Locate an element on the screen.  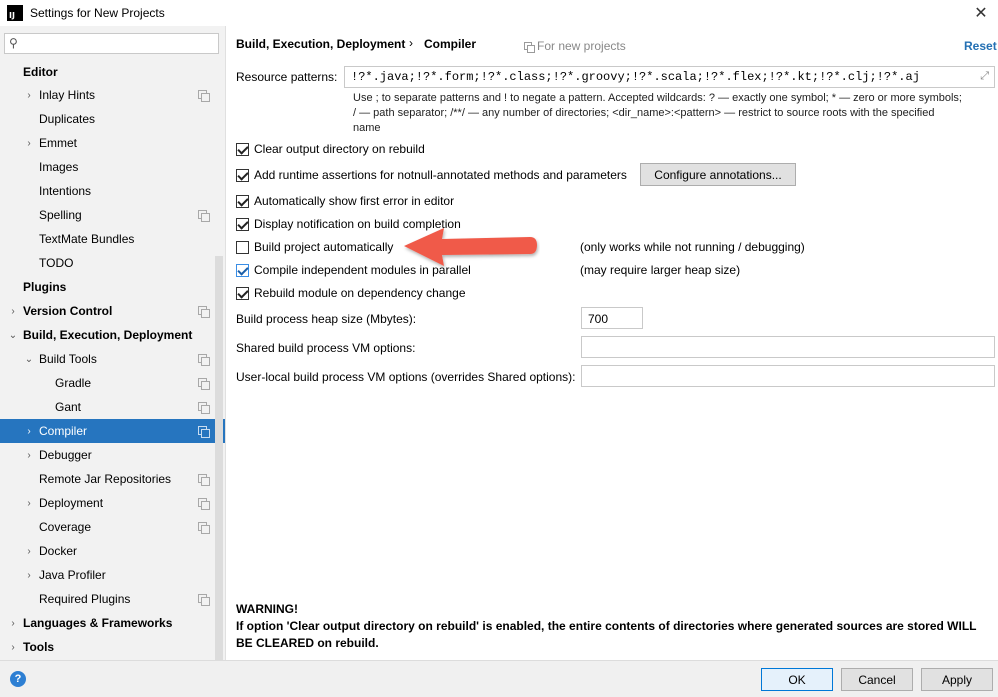
close-icon: ✕ is located at coordinates (981, 13).